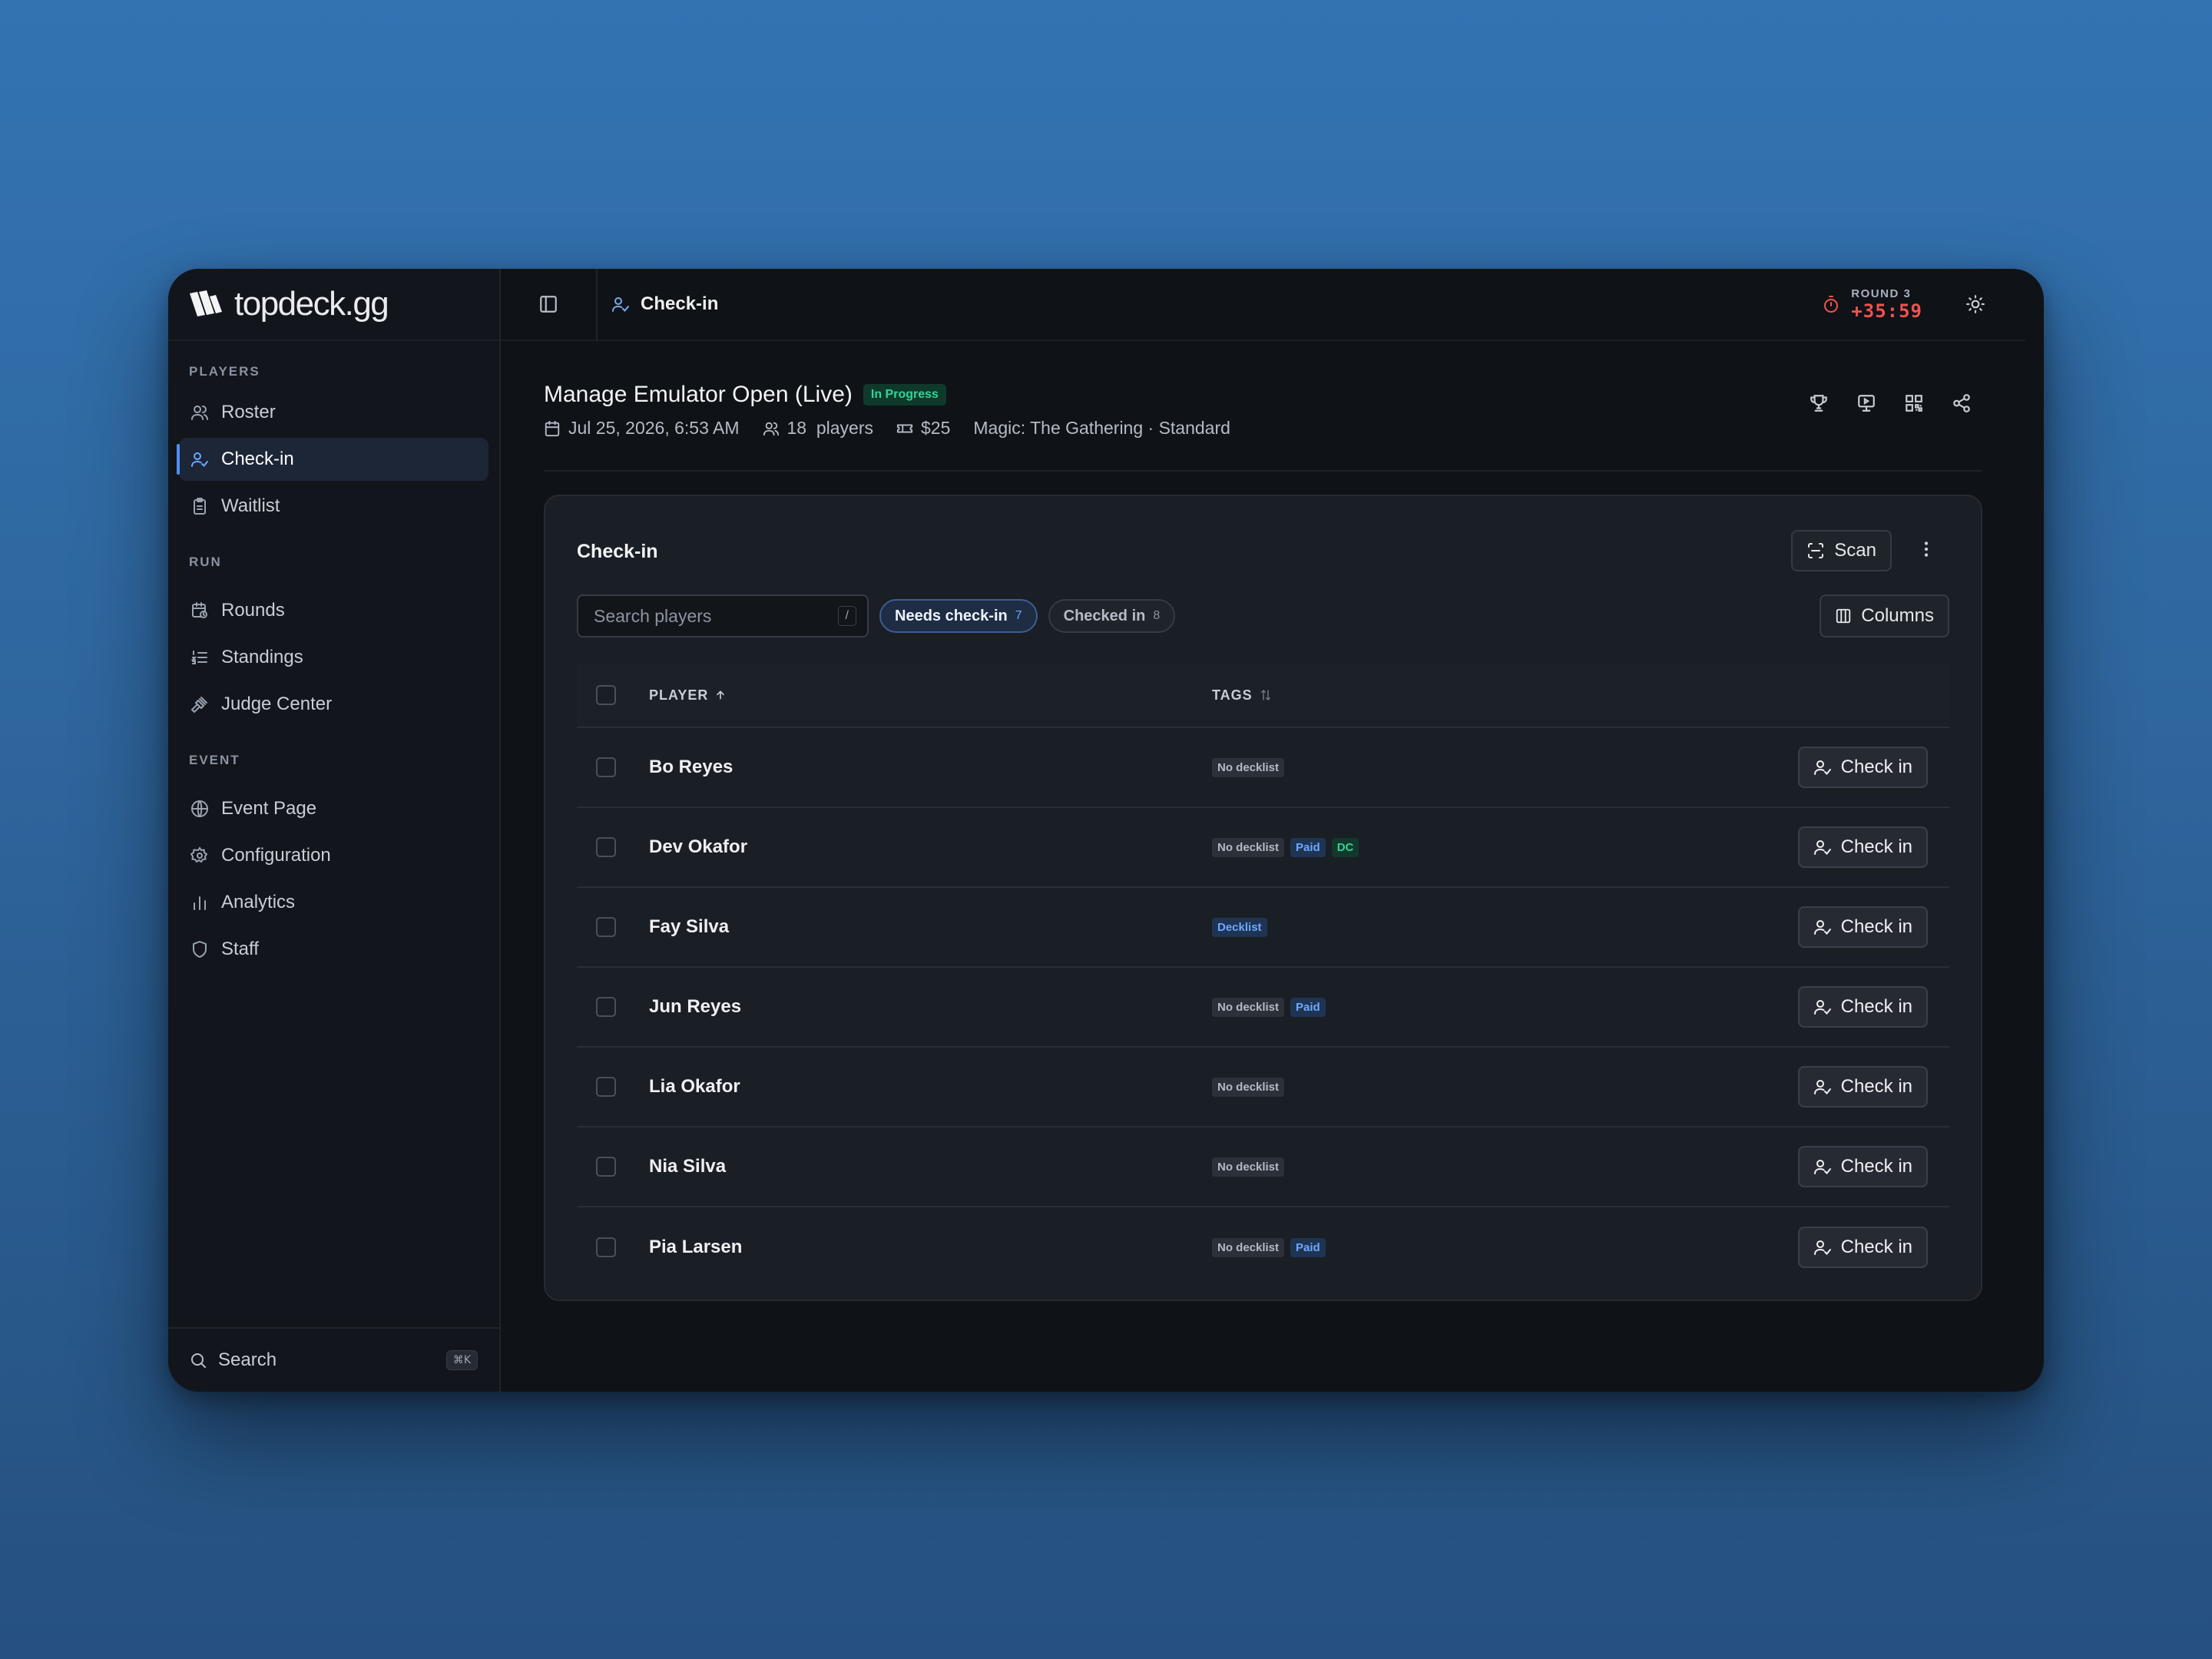 The width and height of the screenshot is (2212, 1659). What do you see at coordinates (698, 846) in the screenshot?
I see `player-name: Dev Okafor` at bounding box center [698, 846].